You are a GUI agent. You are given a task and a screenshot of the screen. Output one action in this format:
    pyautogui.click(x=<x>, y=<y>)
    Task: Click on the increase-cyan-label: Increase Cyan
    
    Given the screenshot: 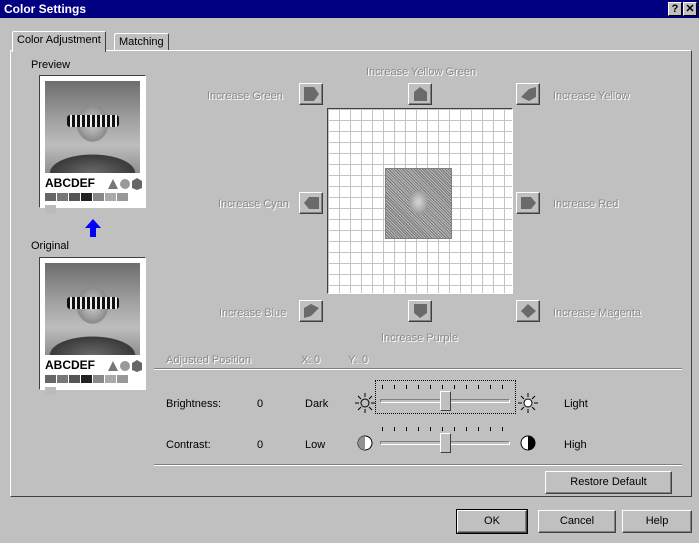 What is the action you would take?
    pyautogui.click(x=253, y=204)
    